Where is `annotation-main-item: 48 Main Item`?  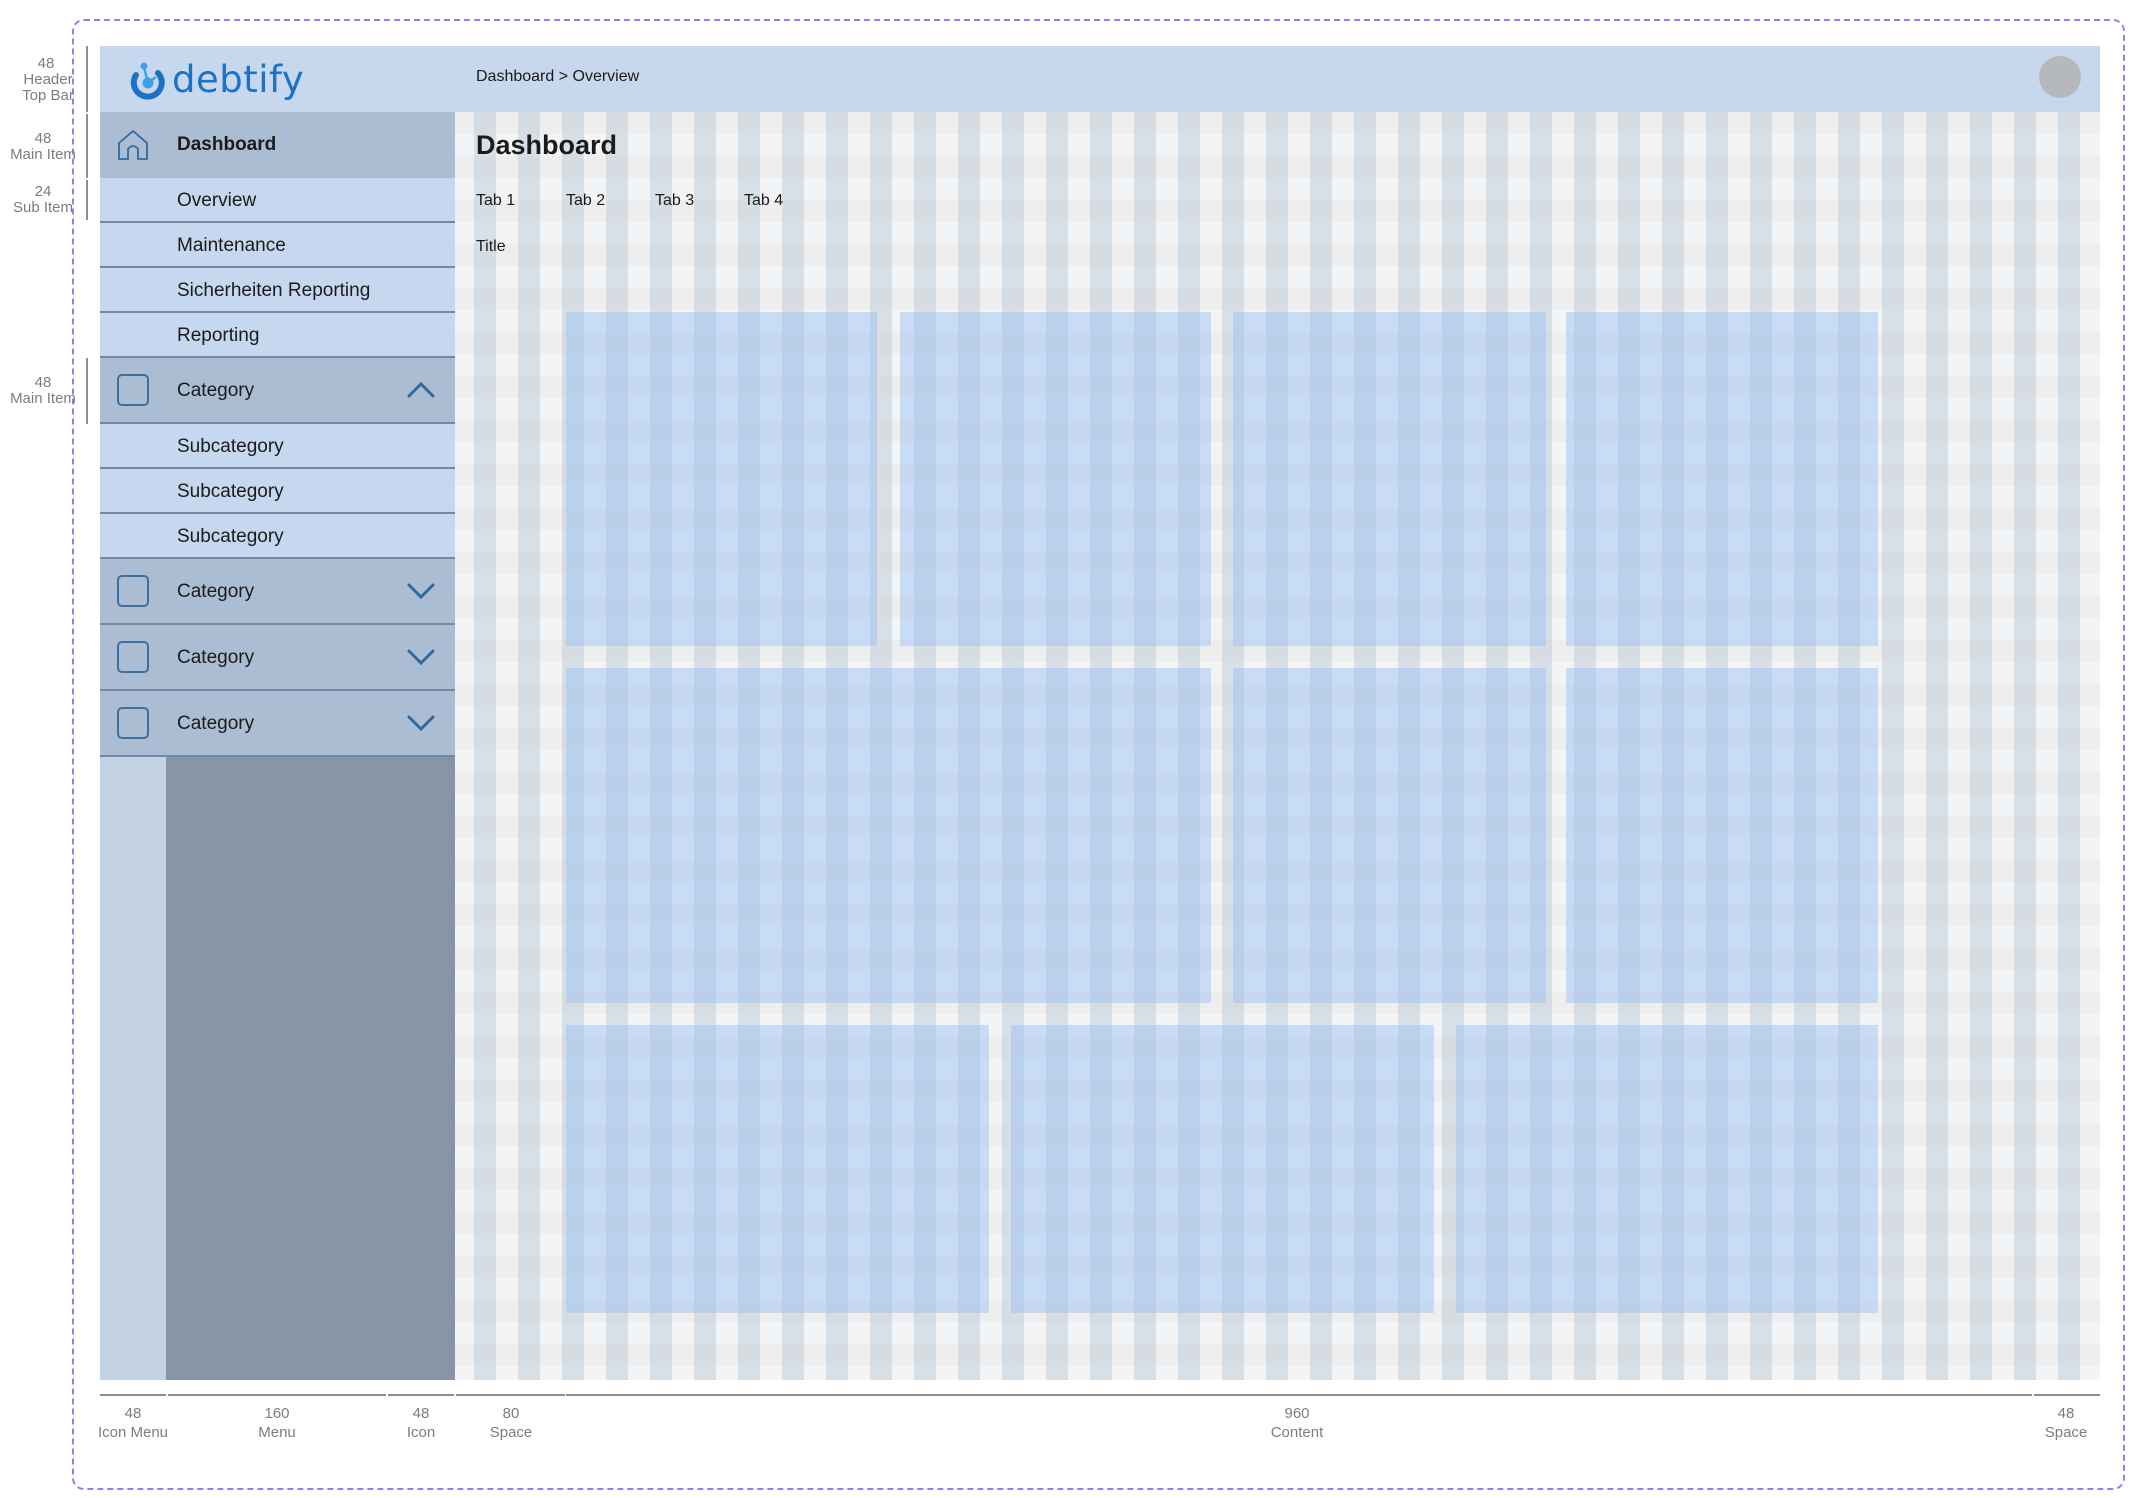 annotation-main-item: 48 Main Item is located at coordinates (43, 147).